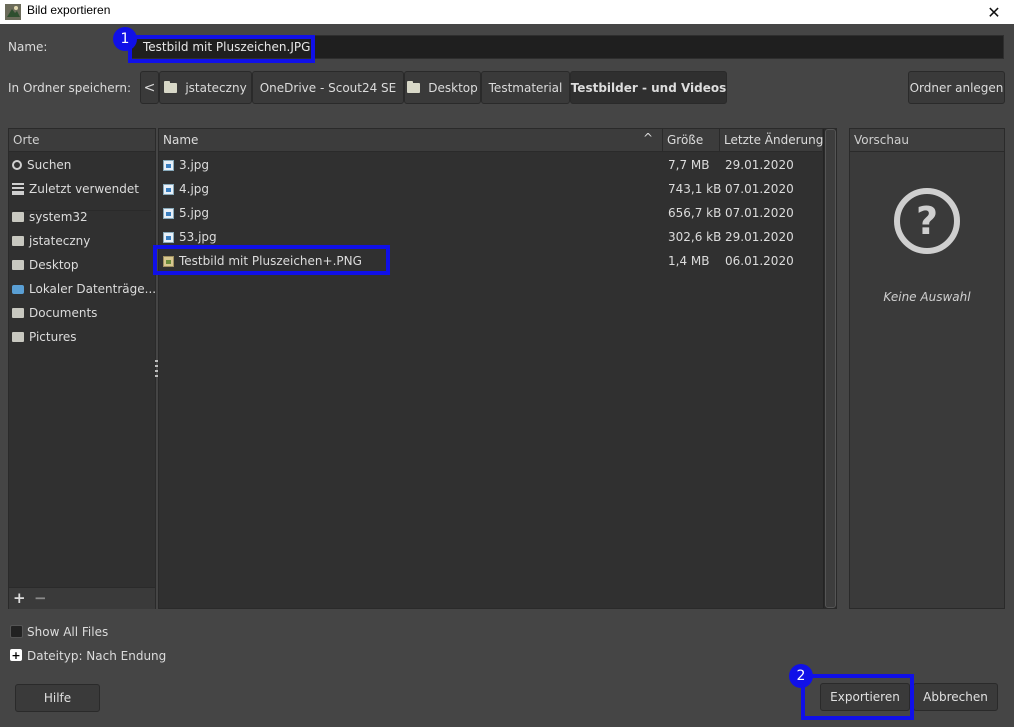 This screenshot has height=727, width=1014. What do you see at coordinates (57, 698) in the screenshot?
I see `help-button: Hilfe` at bounding box center [57, 698].